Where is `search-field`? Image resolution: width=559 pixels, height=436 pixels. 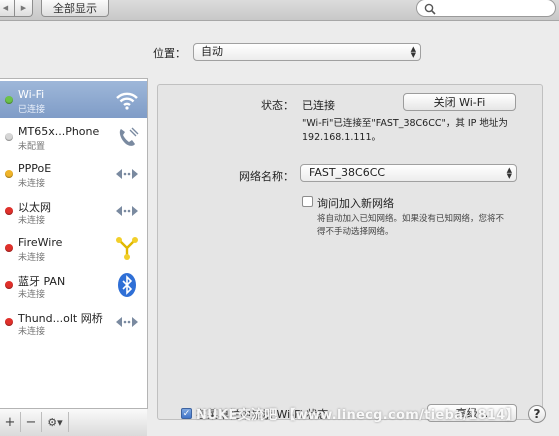
search-field is located at coordinates (486, 8).